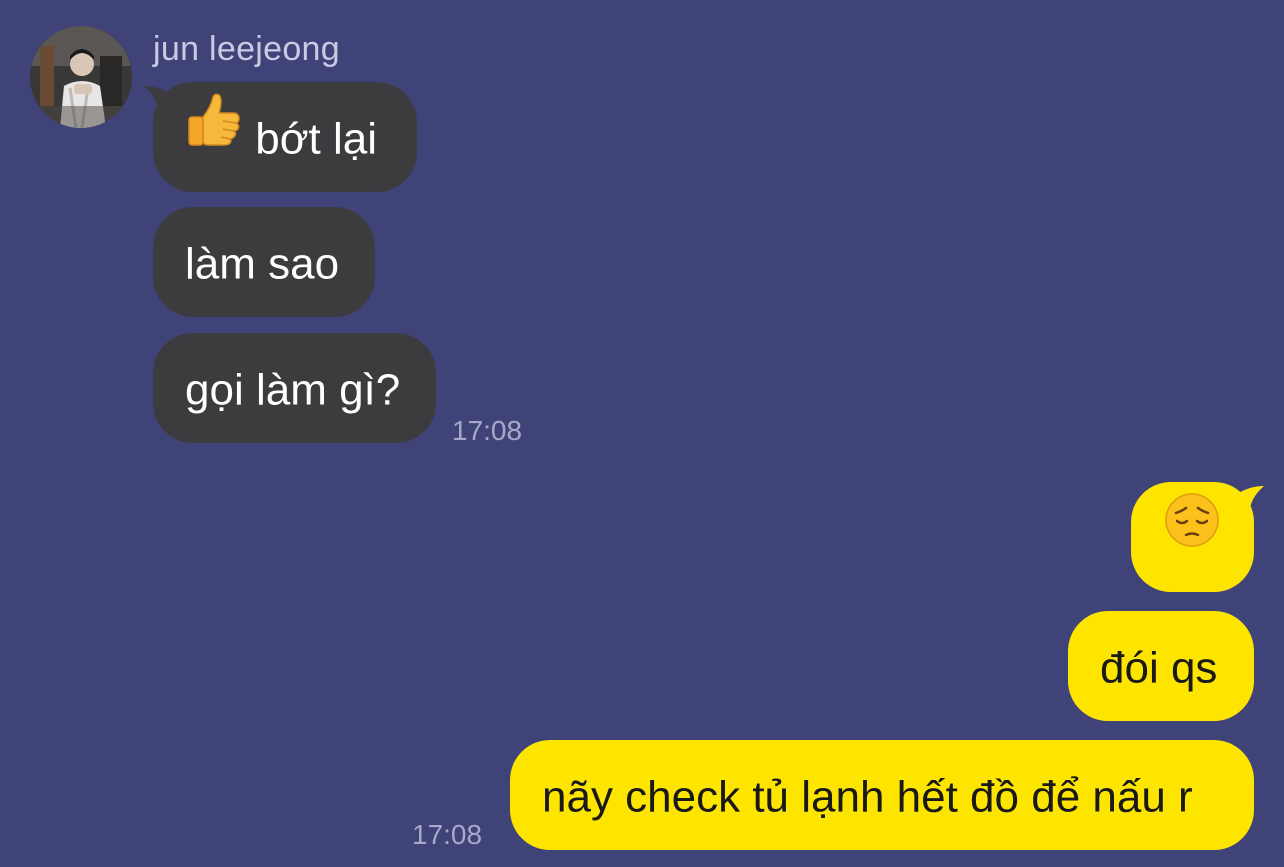  Describe the element at coordinates (487, 430) in the screenshot. I see `incoming-timestamp: 17:08` at that location.